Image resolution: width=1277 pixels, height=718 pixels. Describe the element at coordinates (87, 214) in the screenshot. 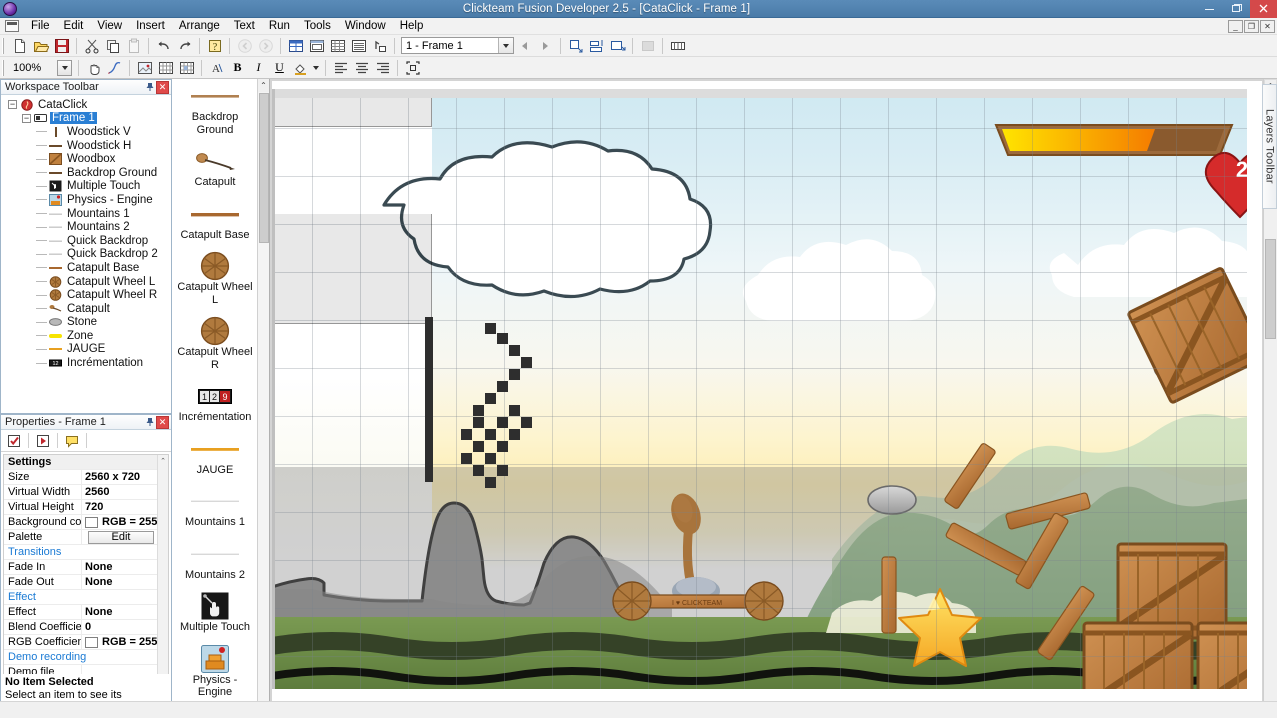

I see `tree-item-mountains-1: Mountains 1` at that location.